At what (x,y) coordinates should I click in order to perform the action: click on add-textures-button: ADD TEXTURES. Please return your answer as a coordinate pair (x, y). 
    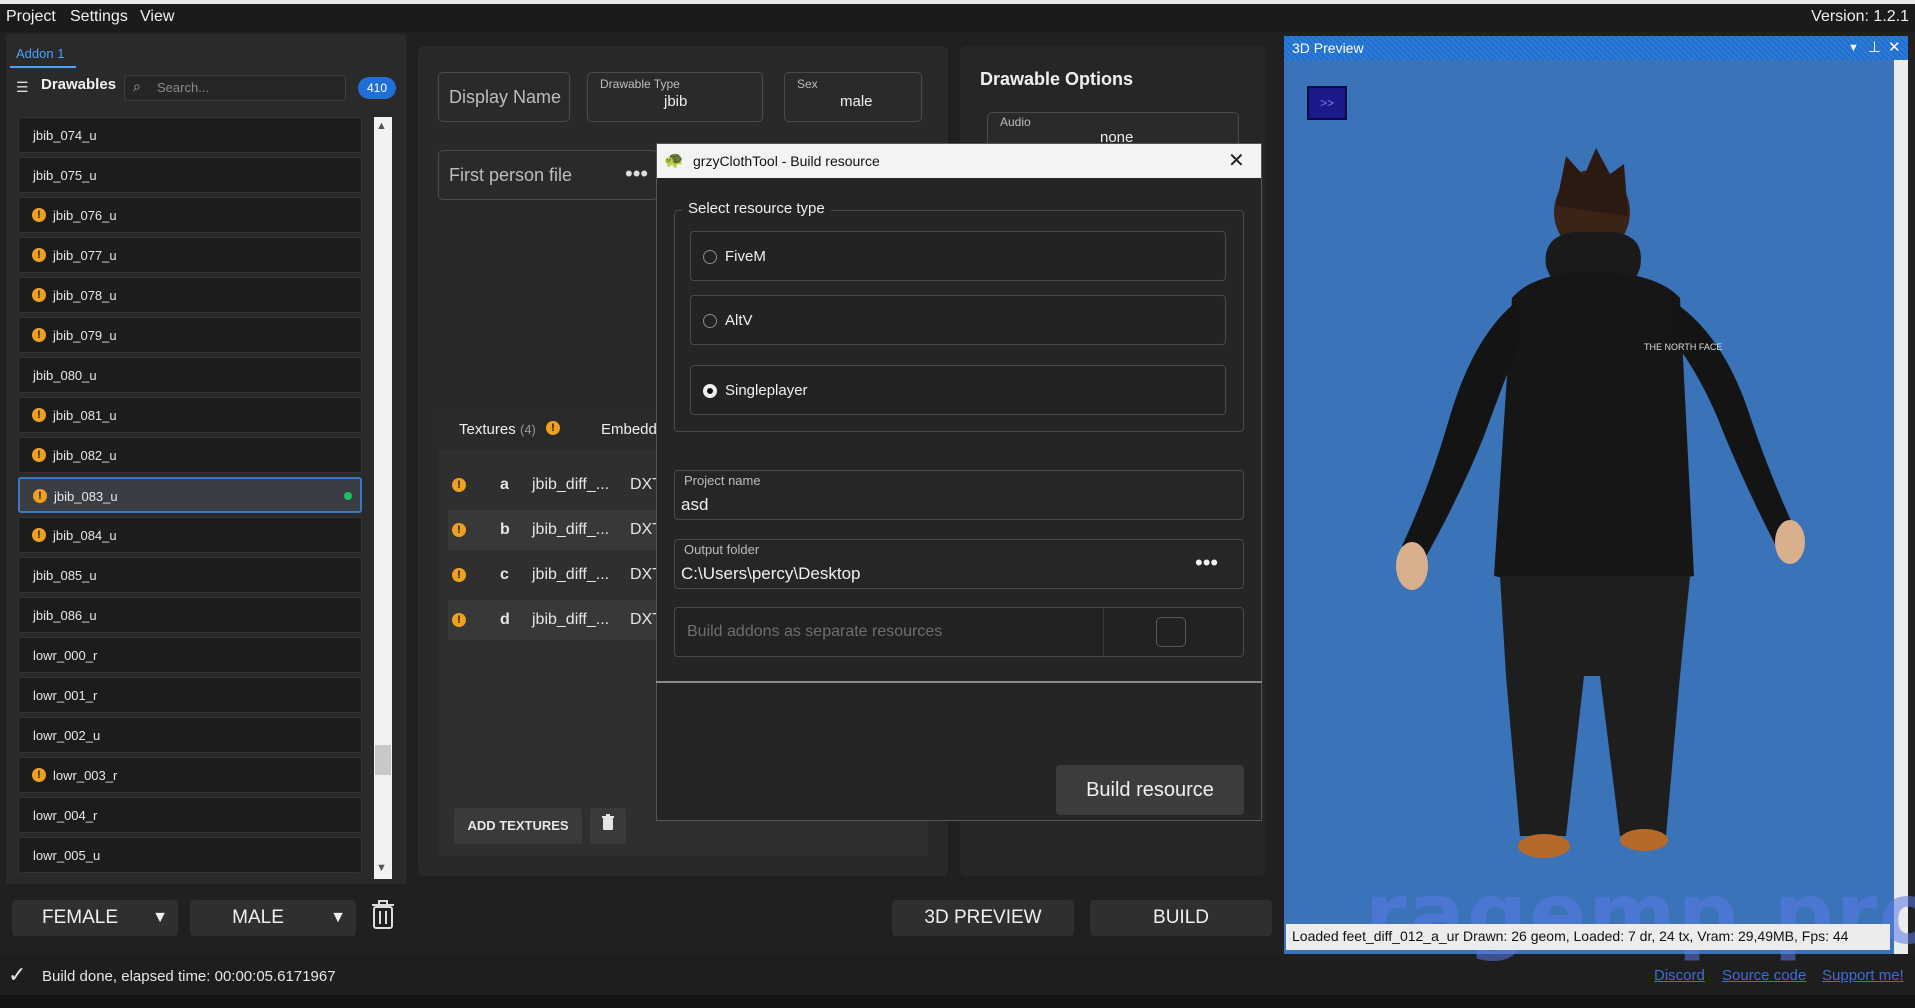
    Looking at the image, I should click on (518, 826).